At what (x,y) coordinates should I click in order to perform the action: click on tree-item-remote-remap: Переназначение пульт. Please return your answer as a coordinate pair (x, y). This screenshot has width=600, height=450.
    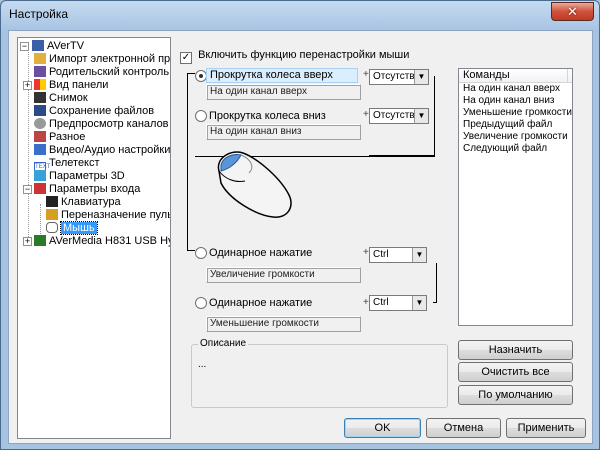
    Looking at the image, I should click on (108, 215).